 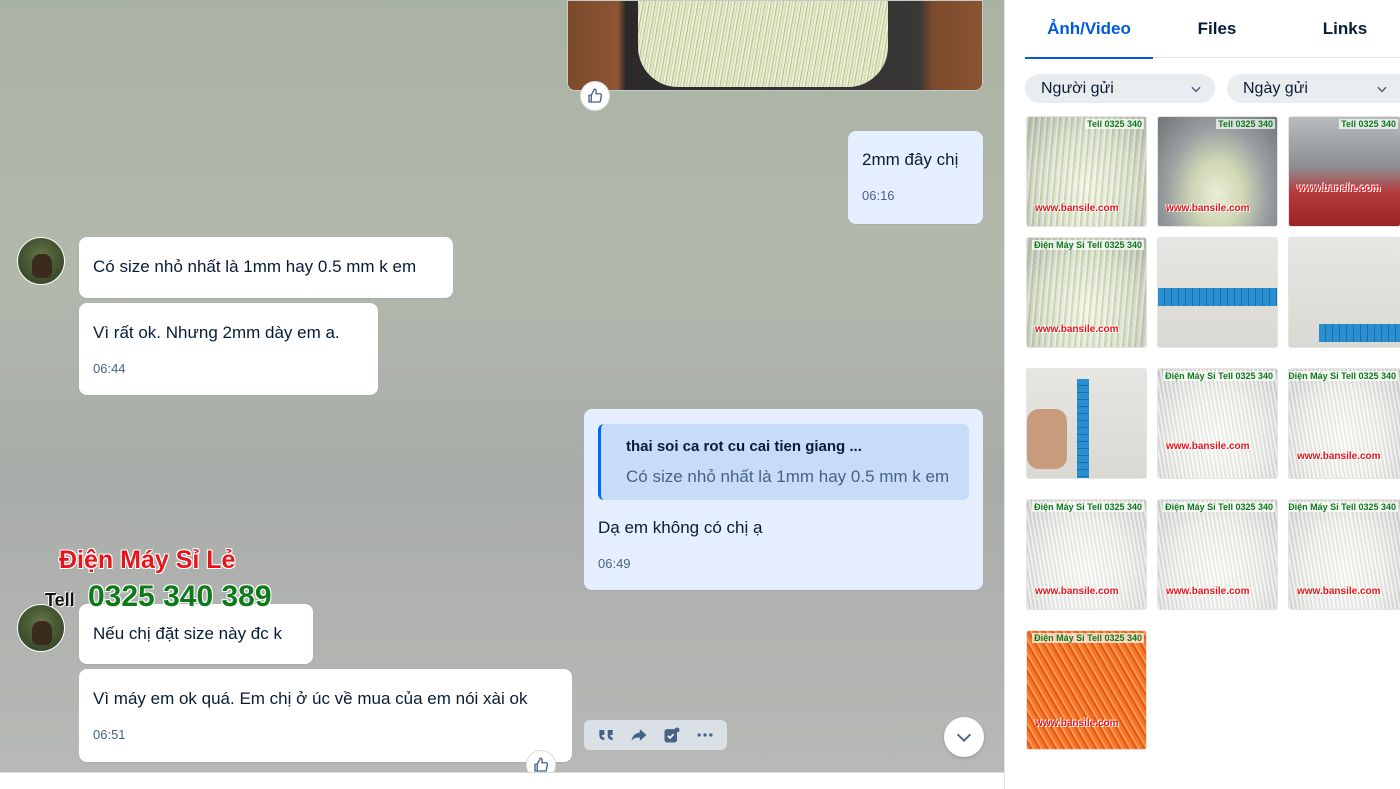 What do you see at coordinates (255, 266) in the screenshot?
I see `message-text: Có size nhỏ nhất là 1mm hay 0.5 mm k em` at bounding box center [255, 266].